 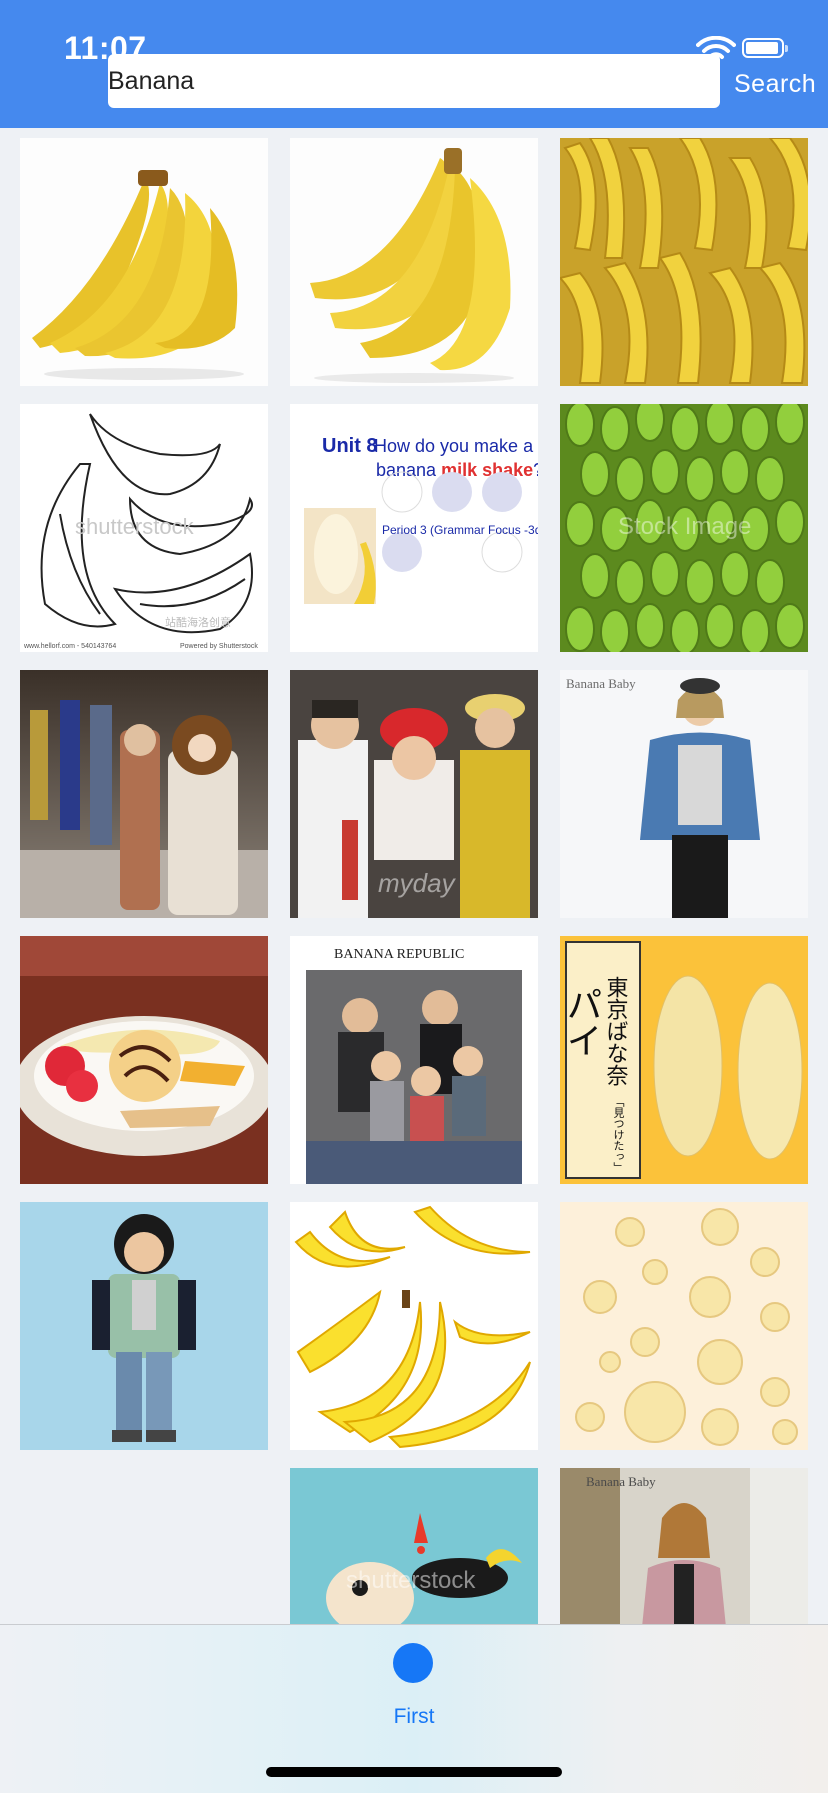 I want to click on svg-text: BANANA REPUBLIC, so click(x=399, y=954).